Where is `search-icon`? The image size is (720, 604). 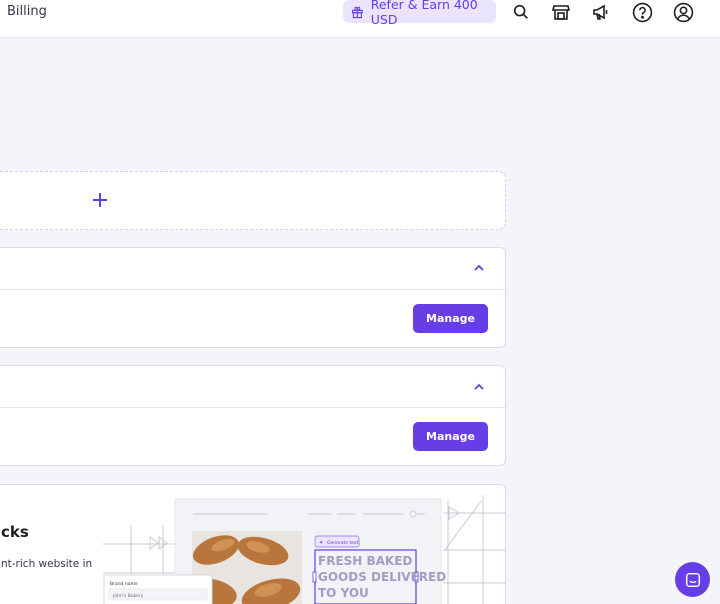
search-icon is located at coordinates (520, 11).